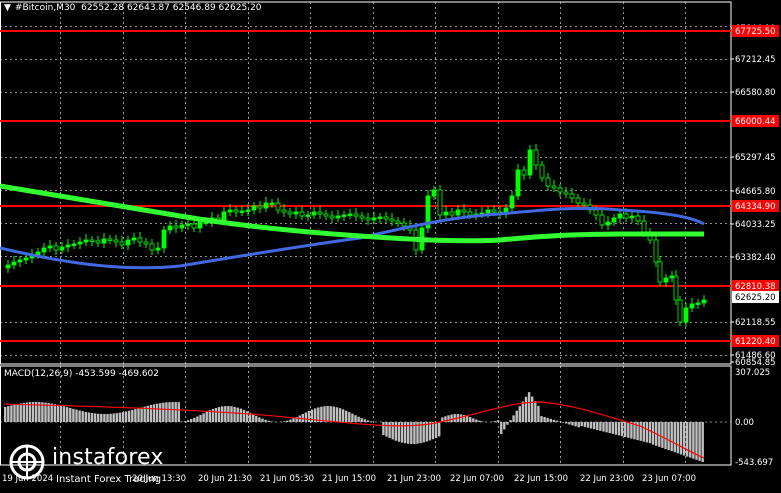 The image size is (781, 493). I want to click on level-price-label: 64334.90, so click(755, 207).